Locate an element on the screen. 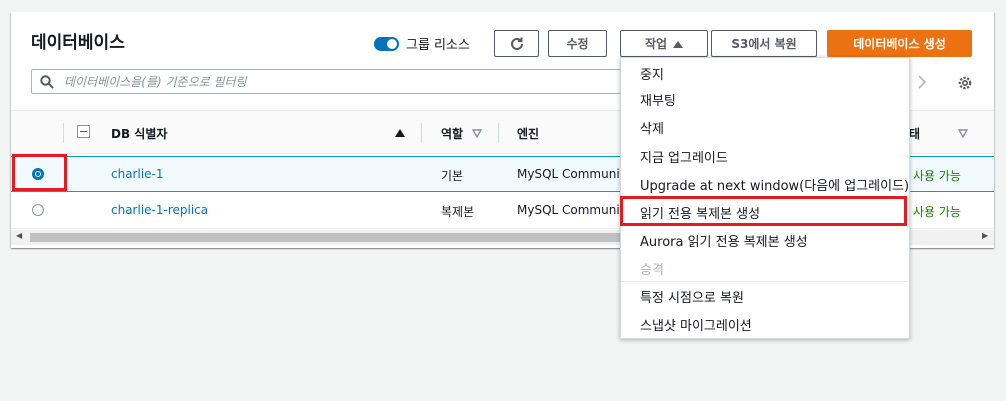 The width and height of the screenshot is (1006, 401). role-cell: 복제본 is located at coordinates (458, 212).